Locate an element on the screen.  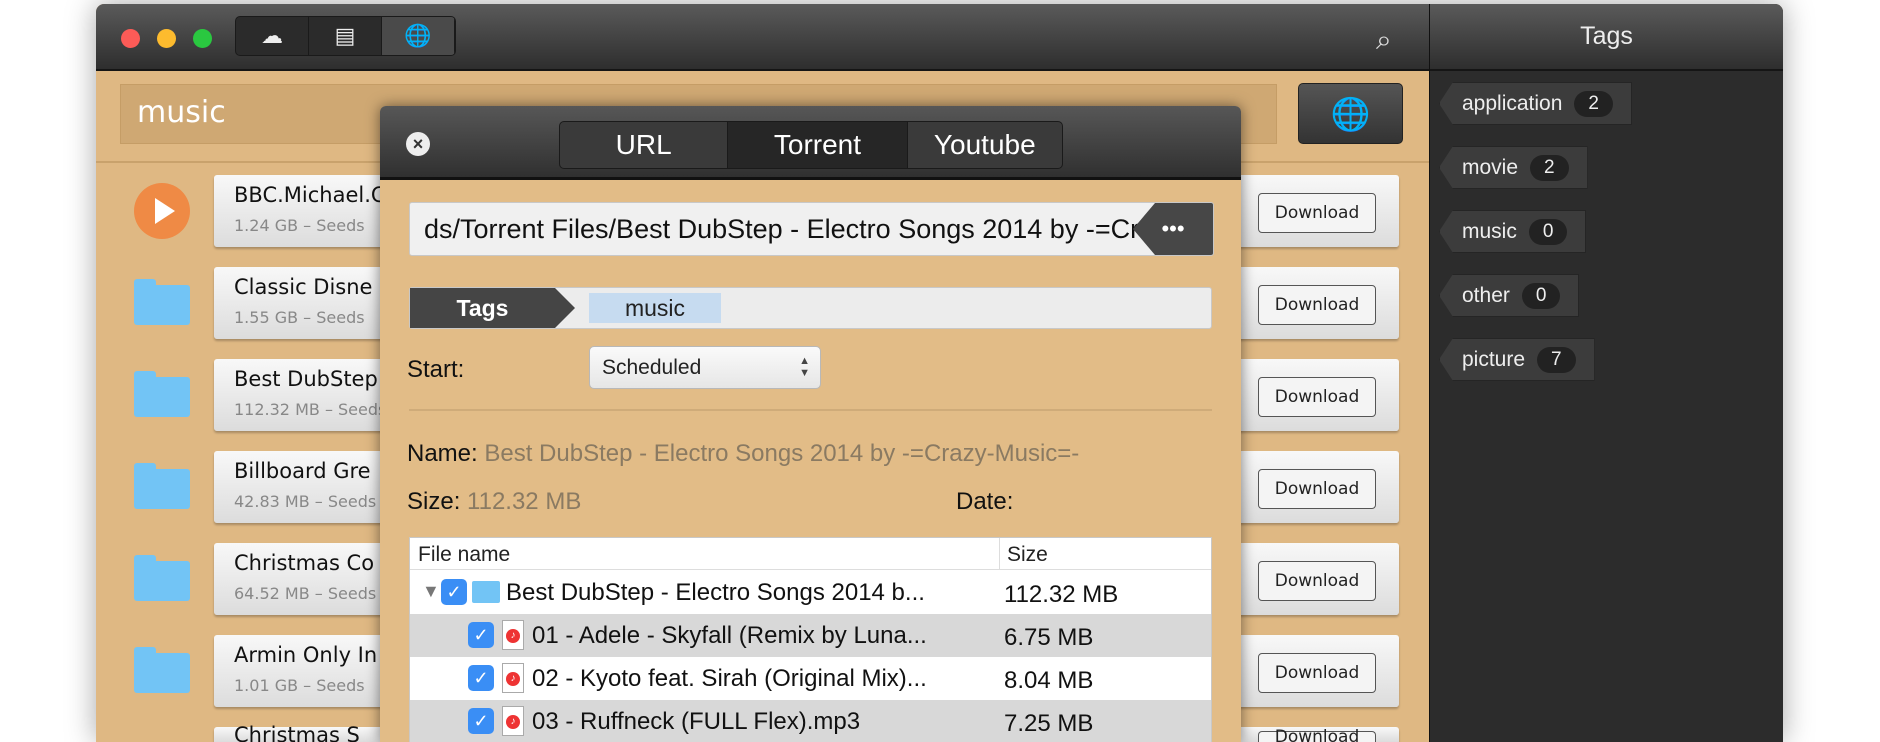
item-title: Best DubStep is located at coordinates (306, 379).